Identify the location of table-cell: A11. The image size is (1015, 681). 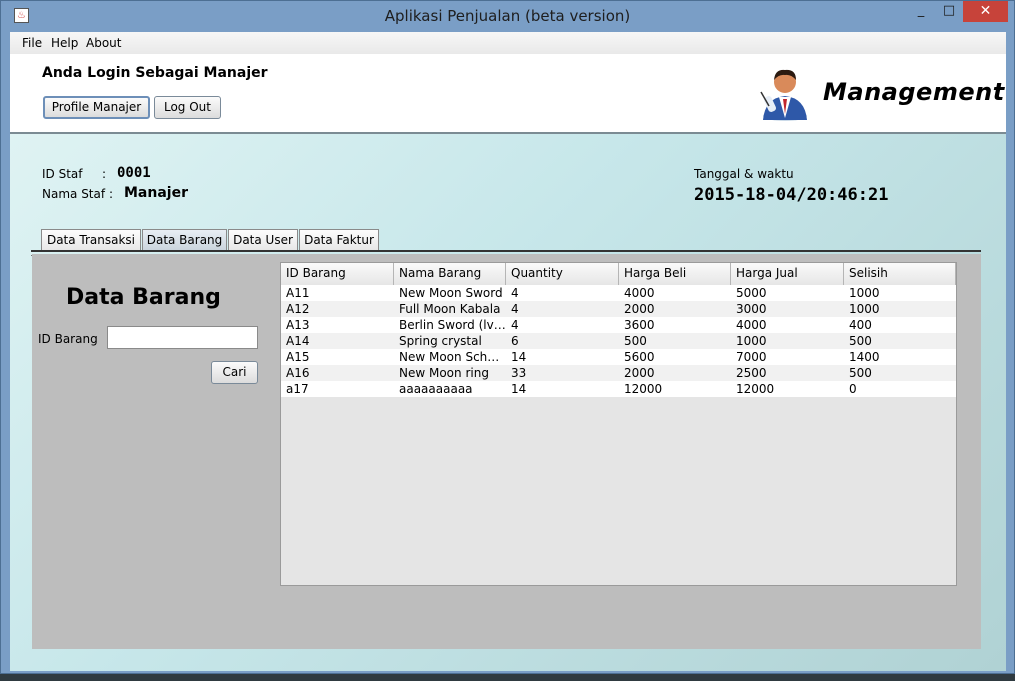
(298, 293).